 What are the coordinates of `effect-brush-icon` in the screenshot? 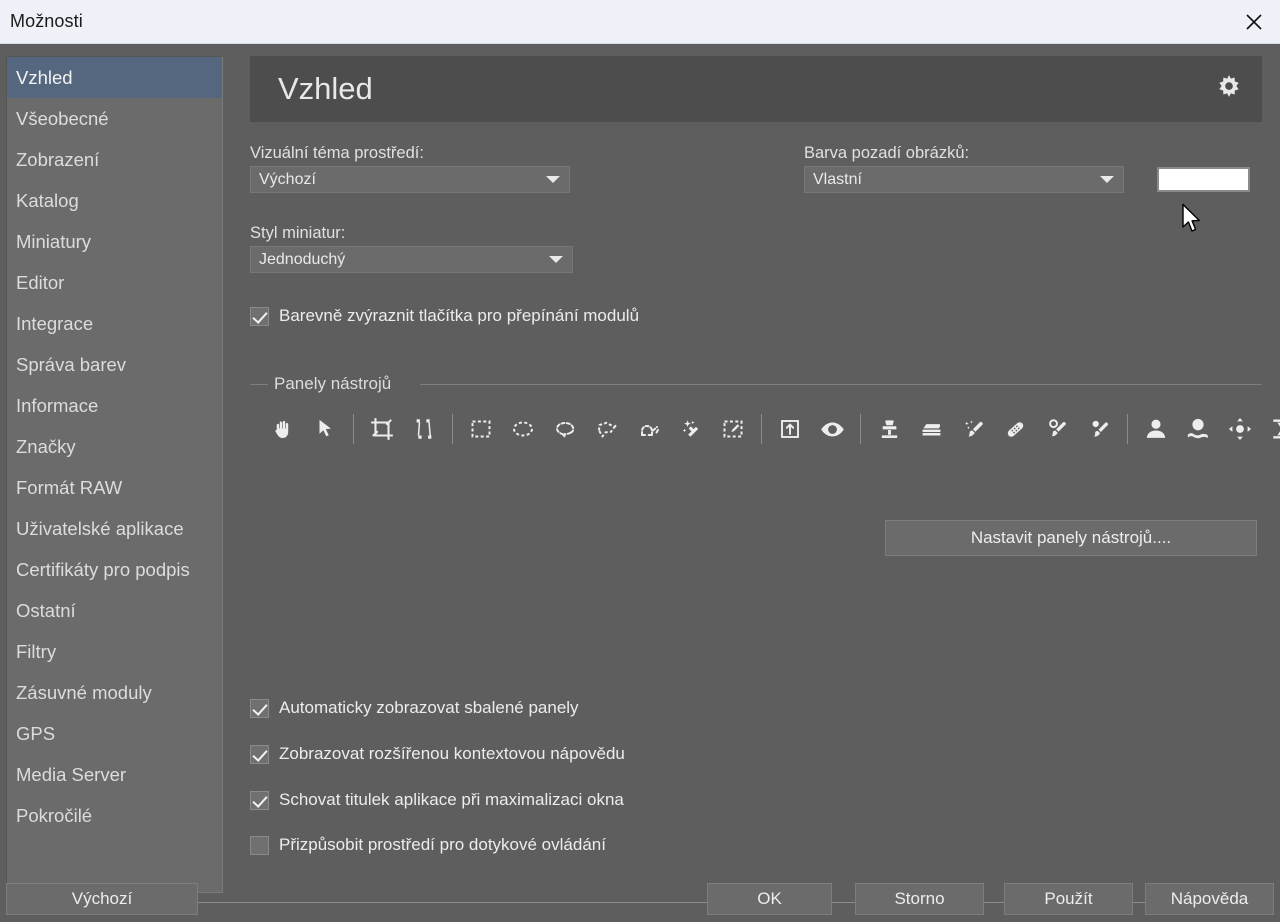 It's located at (973, 429).